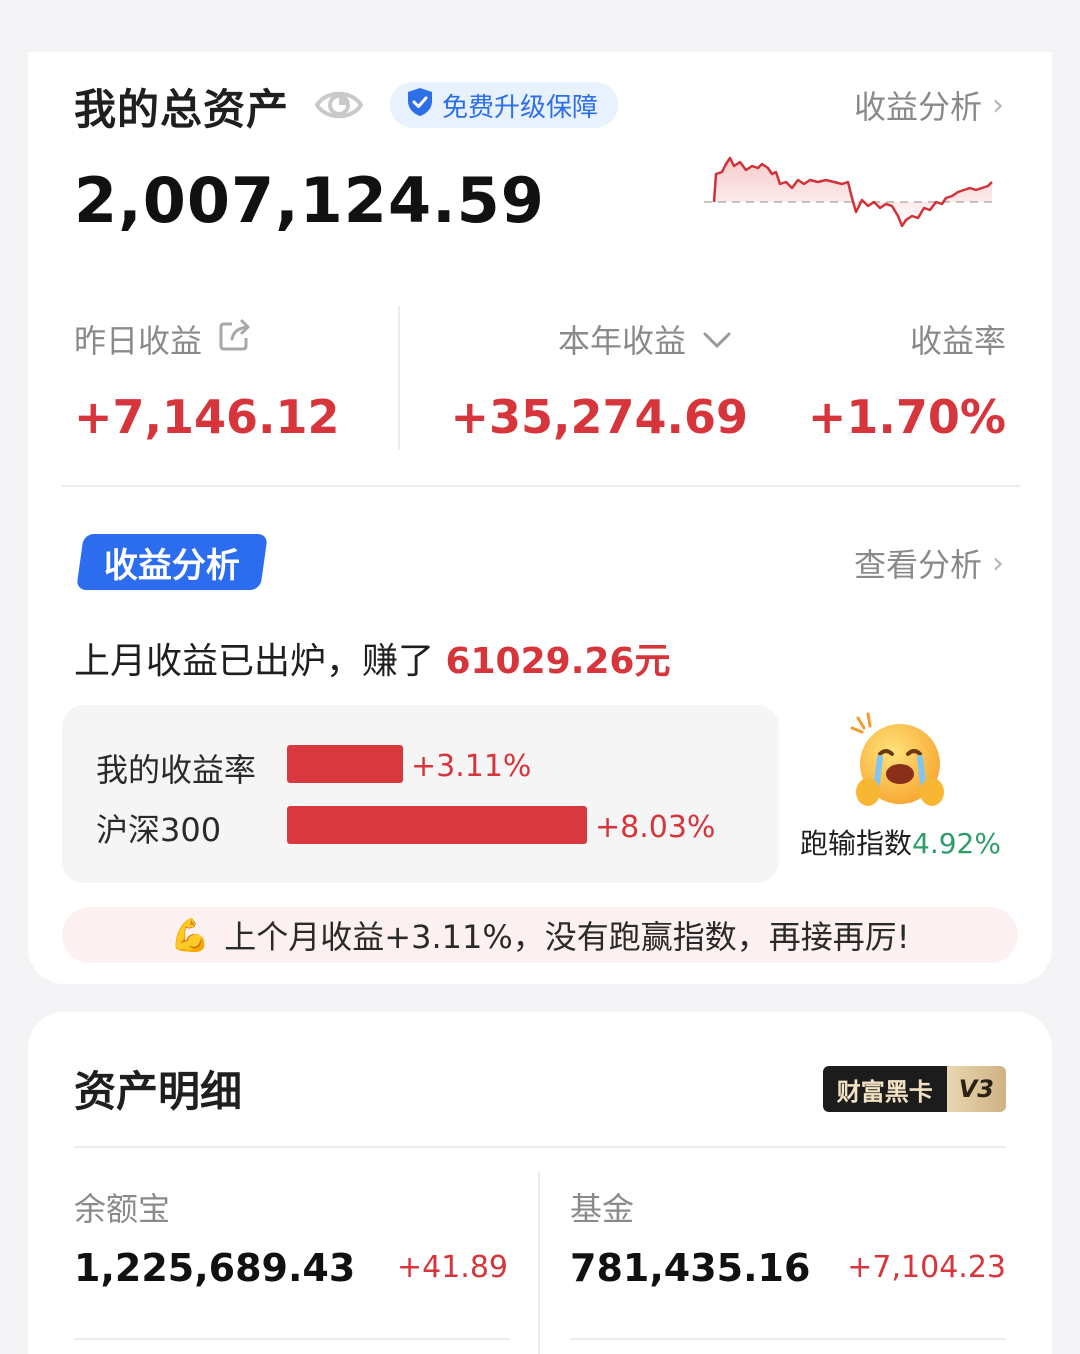 The width and height of the screenshot is (1080, 1354). I want to click on income-analysis-link: 收益分析 ›, so click(929, 105).